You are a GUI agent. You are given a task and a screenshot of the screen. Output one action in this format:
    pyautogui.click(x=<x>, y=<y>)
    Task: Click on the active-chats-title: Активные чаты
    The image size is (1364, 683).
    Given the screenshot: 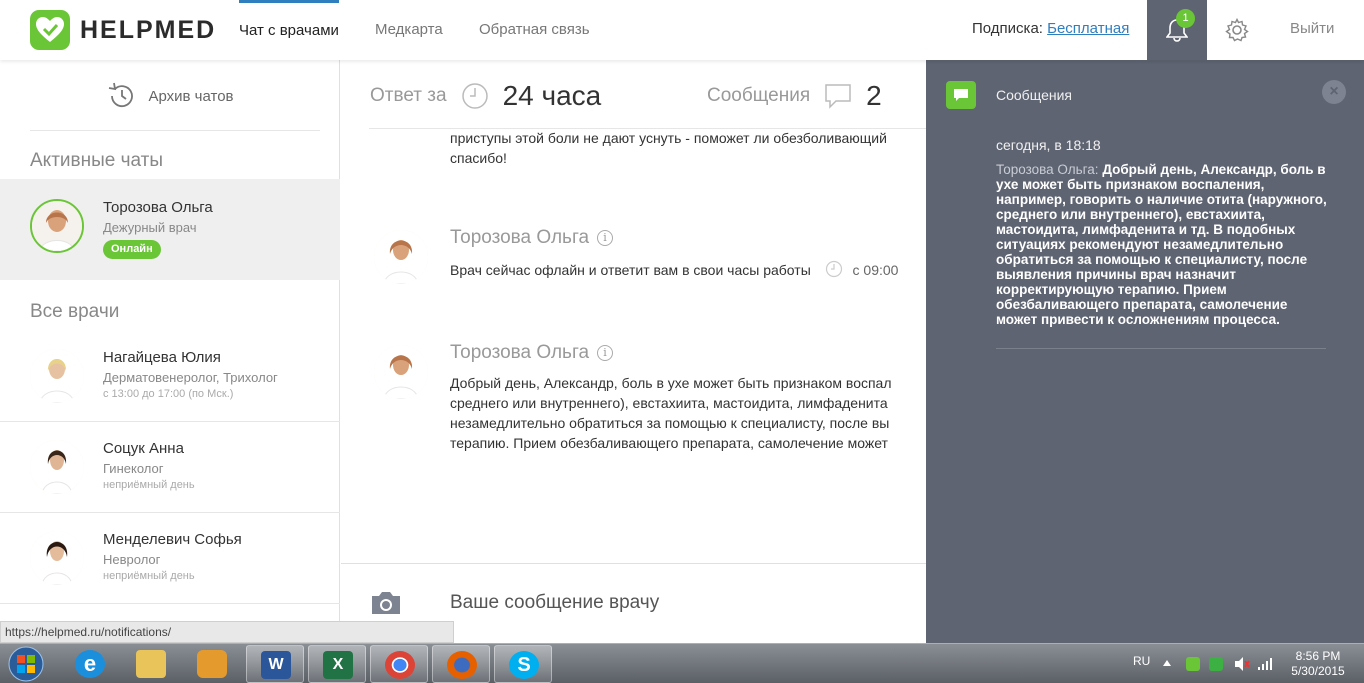 What is the action you would take?
    pyautogui.click(x=97, y=160)
    